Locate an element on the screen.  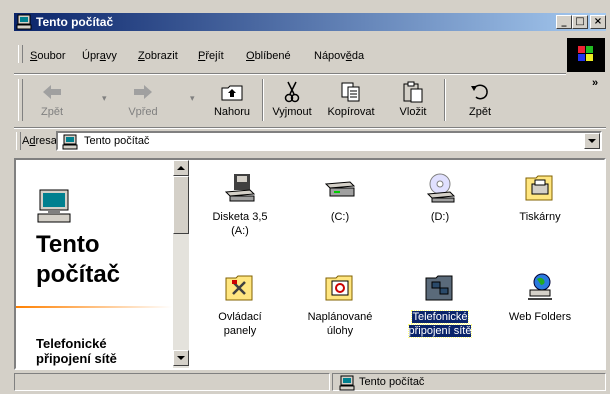
address-dropdown-button is located at coordinates (592, 141).